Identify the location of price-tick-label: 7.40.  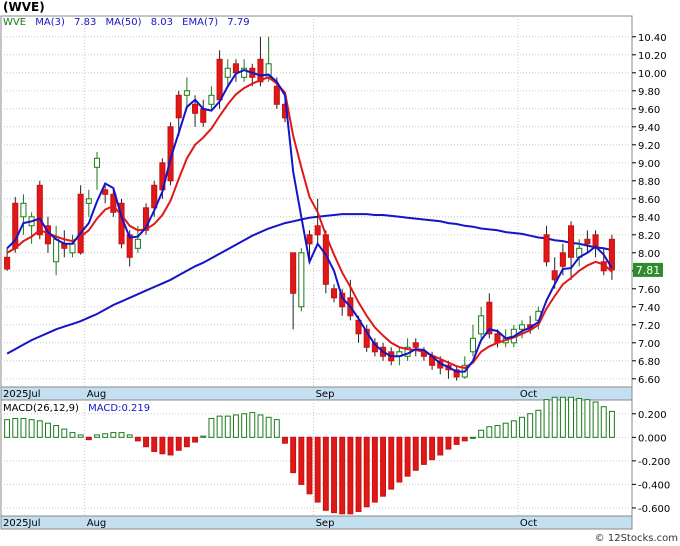
(649, 308).